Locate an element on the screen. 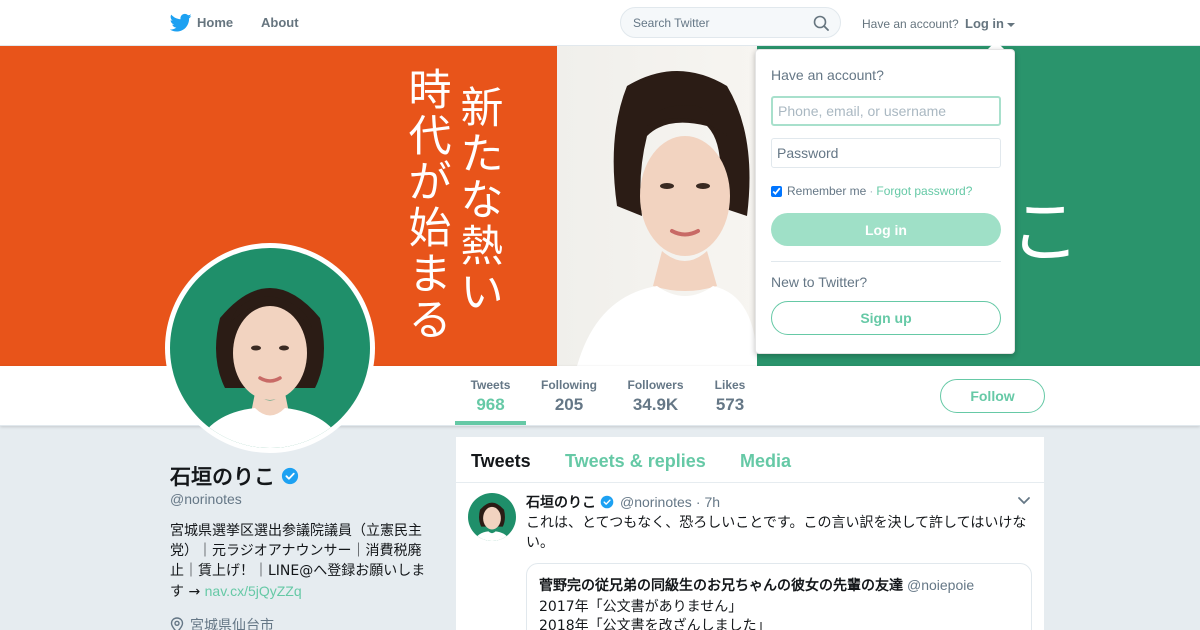 The height and width of the screenshot is (630, 1200). tweet-avatar is located at coordinates (492, 517).